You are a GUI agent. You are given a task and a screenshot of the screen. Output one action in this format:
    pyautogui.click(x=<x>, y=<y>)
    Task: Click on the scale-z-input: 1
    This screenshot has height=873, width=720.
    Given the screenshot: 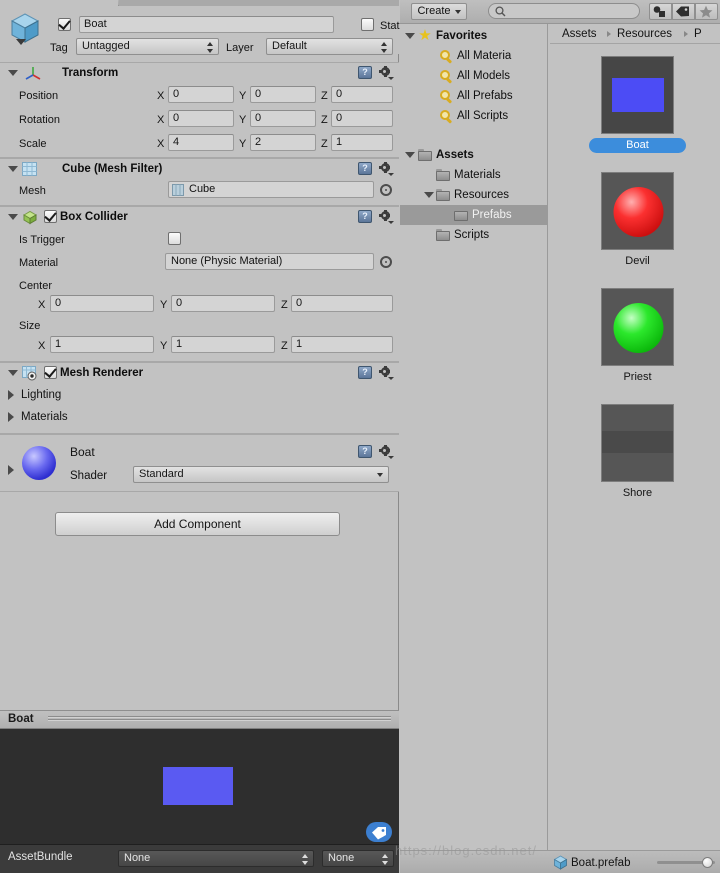 What is the action you would take?
    pyautogui.click(x=362, y=142)
    